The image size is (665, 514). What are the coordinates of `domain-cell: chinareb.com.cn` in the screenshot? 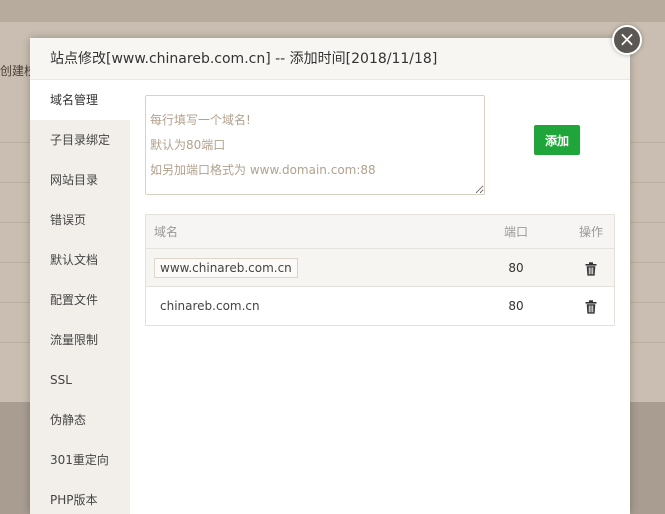 It's located at (207, 306).